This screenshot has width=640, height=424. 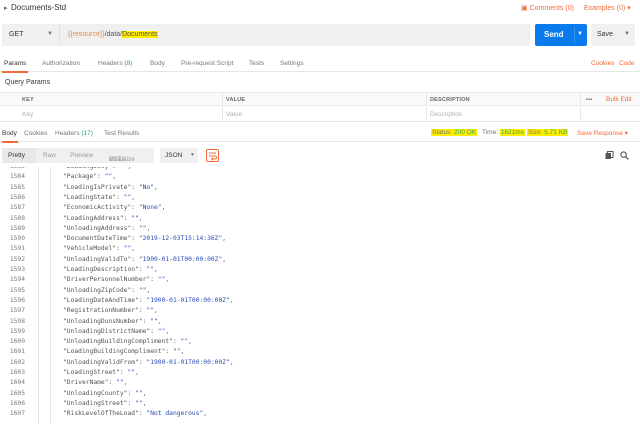 I want to click on json-key: "UnloadingStreet", so click(x=95, y=403).